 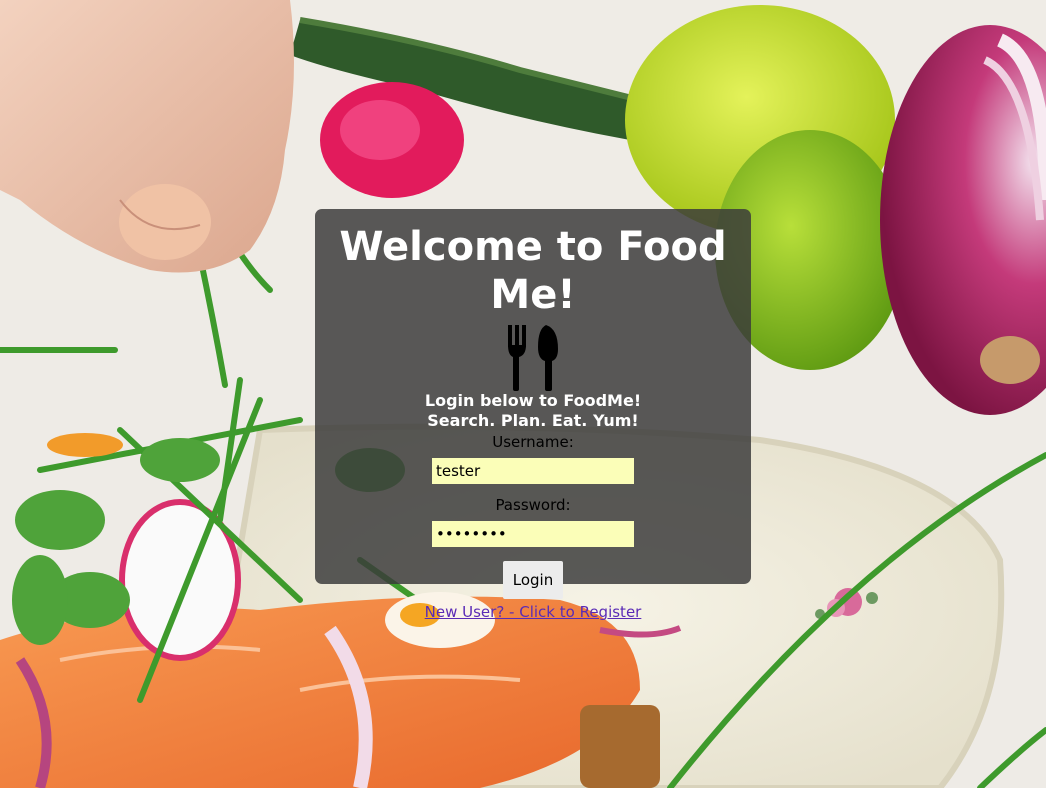 What do you see at coordinates (533, 580) in the screenshot?
I see `login-button: Login` at bounding box center [533, 580].